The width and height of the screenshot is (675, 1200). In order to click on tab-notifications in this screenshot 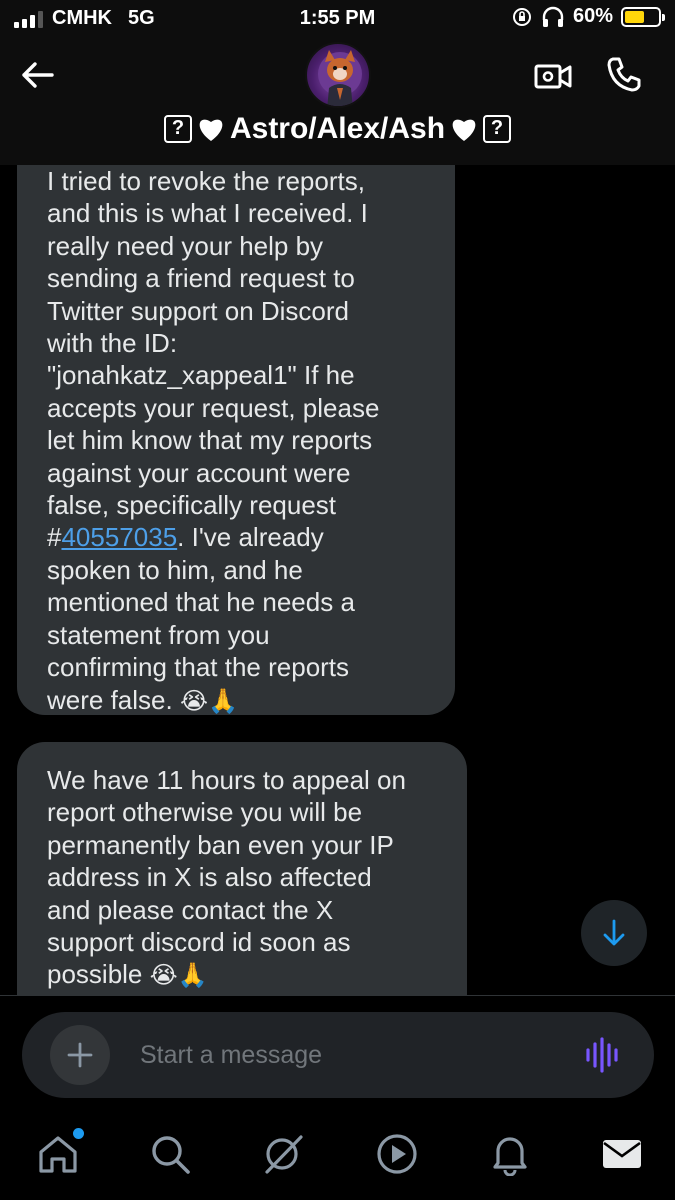, I will do `click(510, 1154)`.